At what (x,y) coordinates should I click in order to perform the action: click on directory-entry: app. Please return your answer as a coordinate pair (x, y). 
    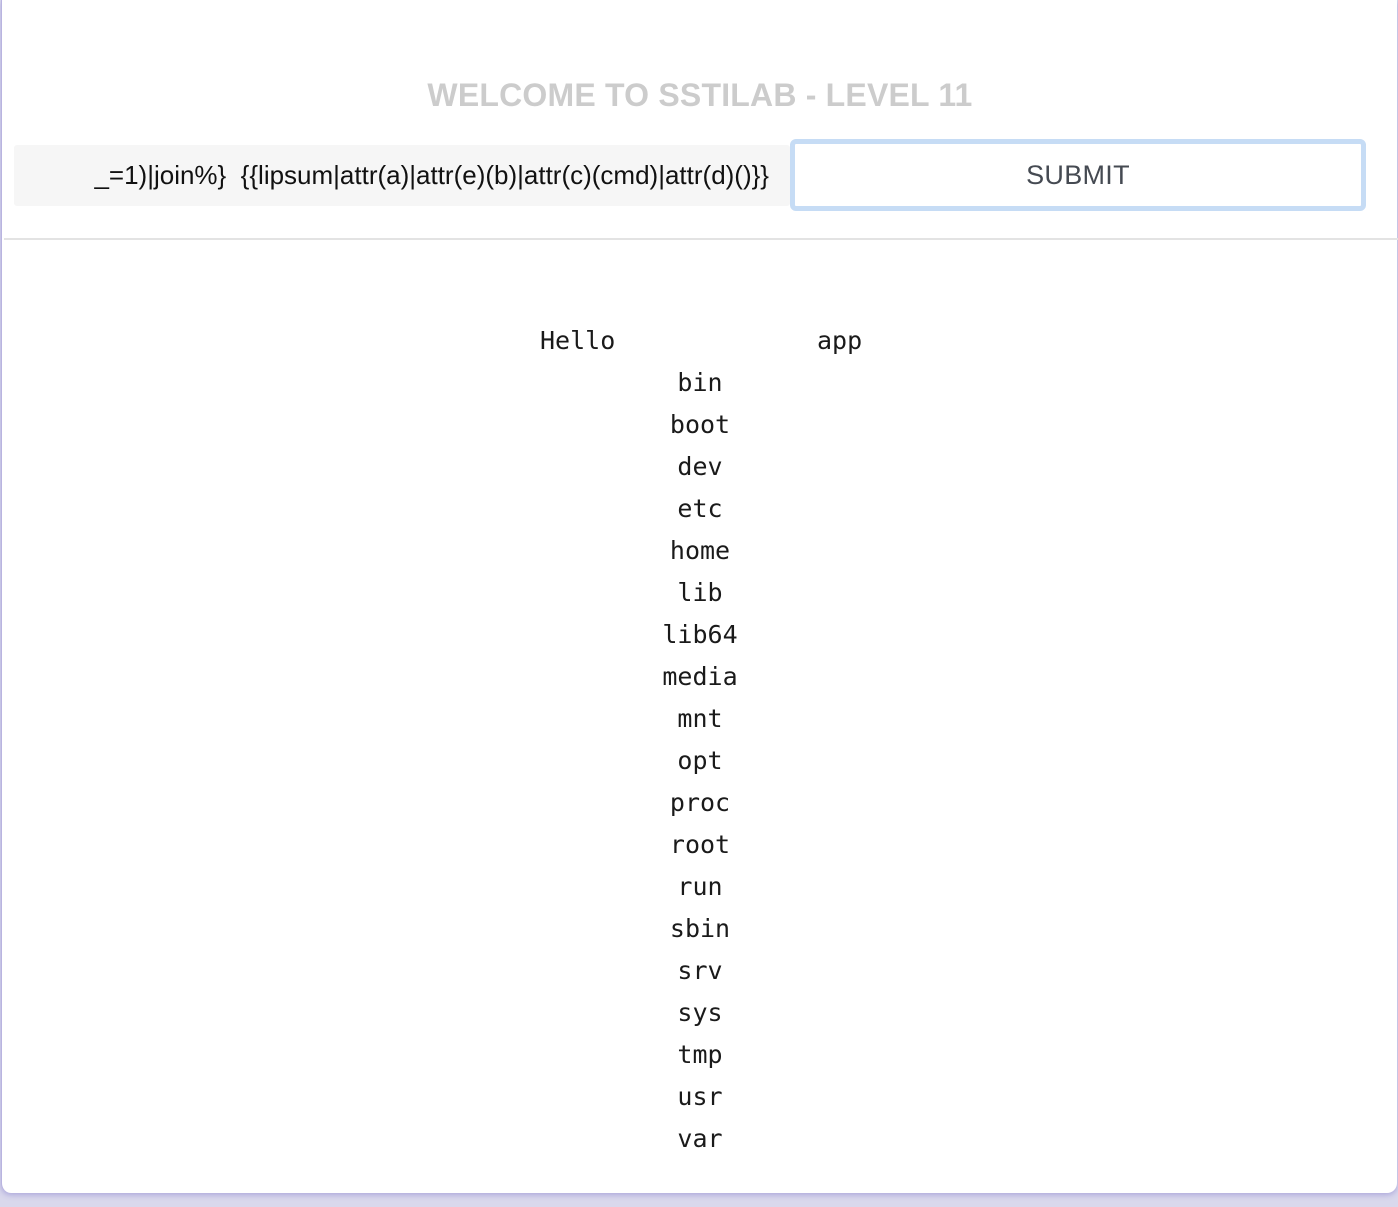
    Looking at the image, I should click on (840, 340).